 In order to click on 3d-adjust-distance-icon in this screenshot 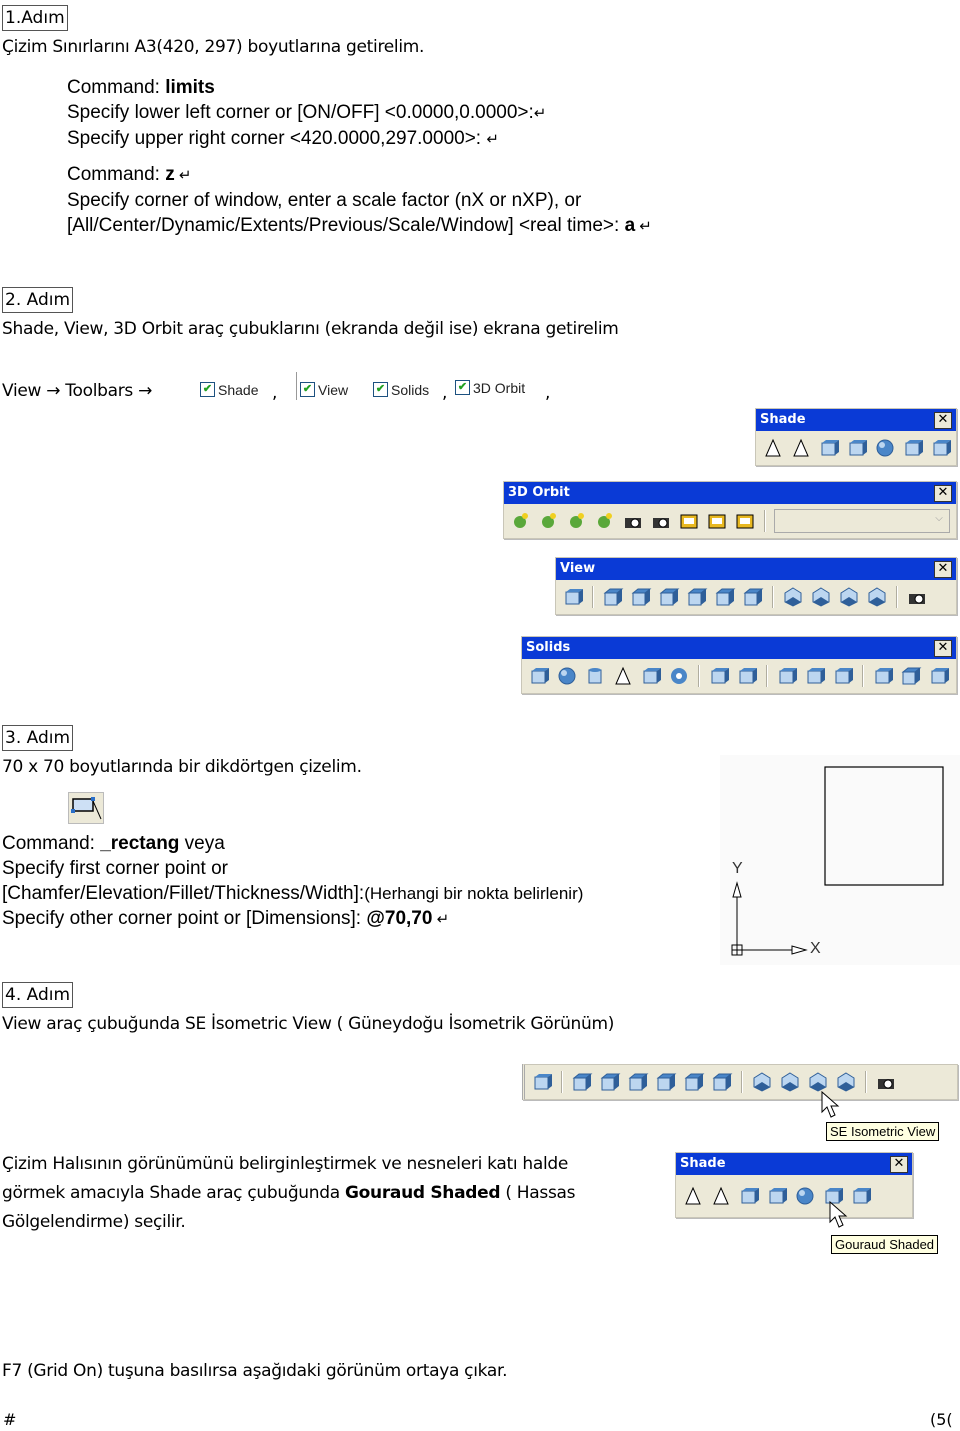, I will do `click(661, 521)`.